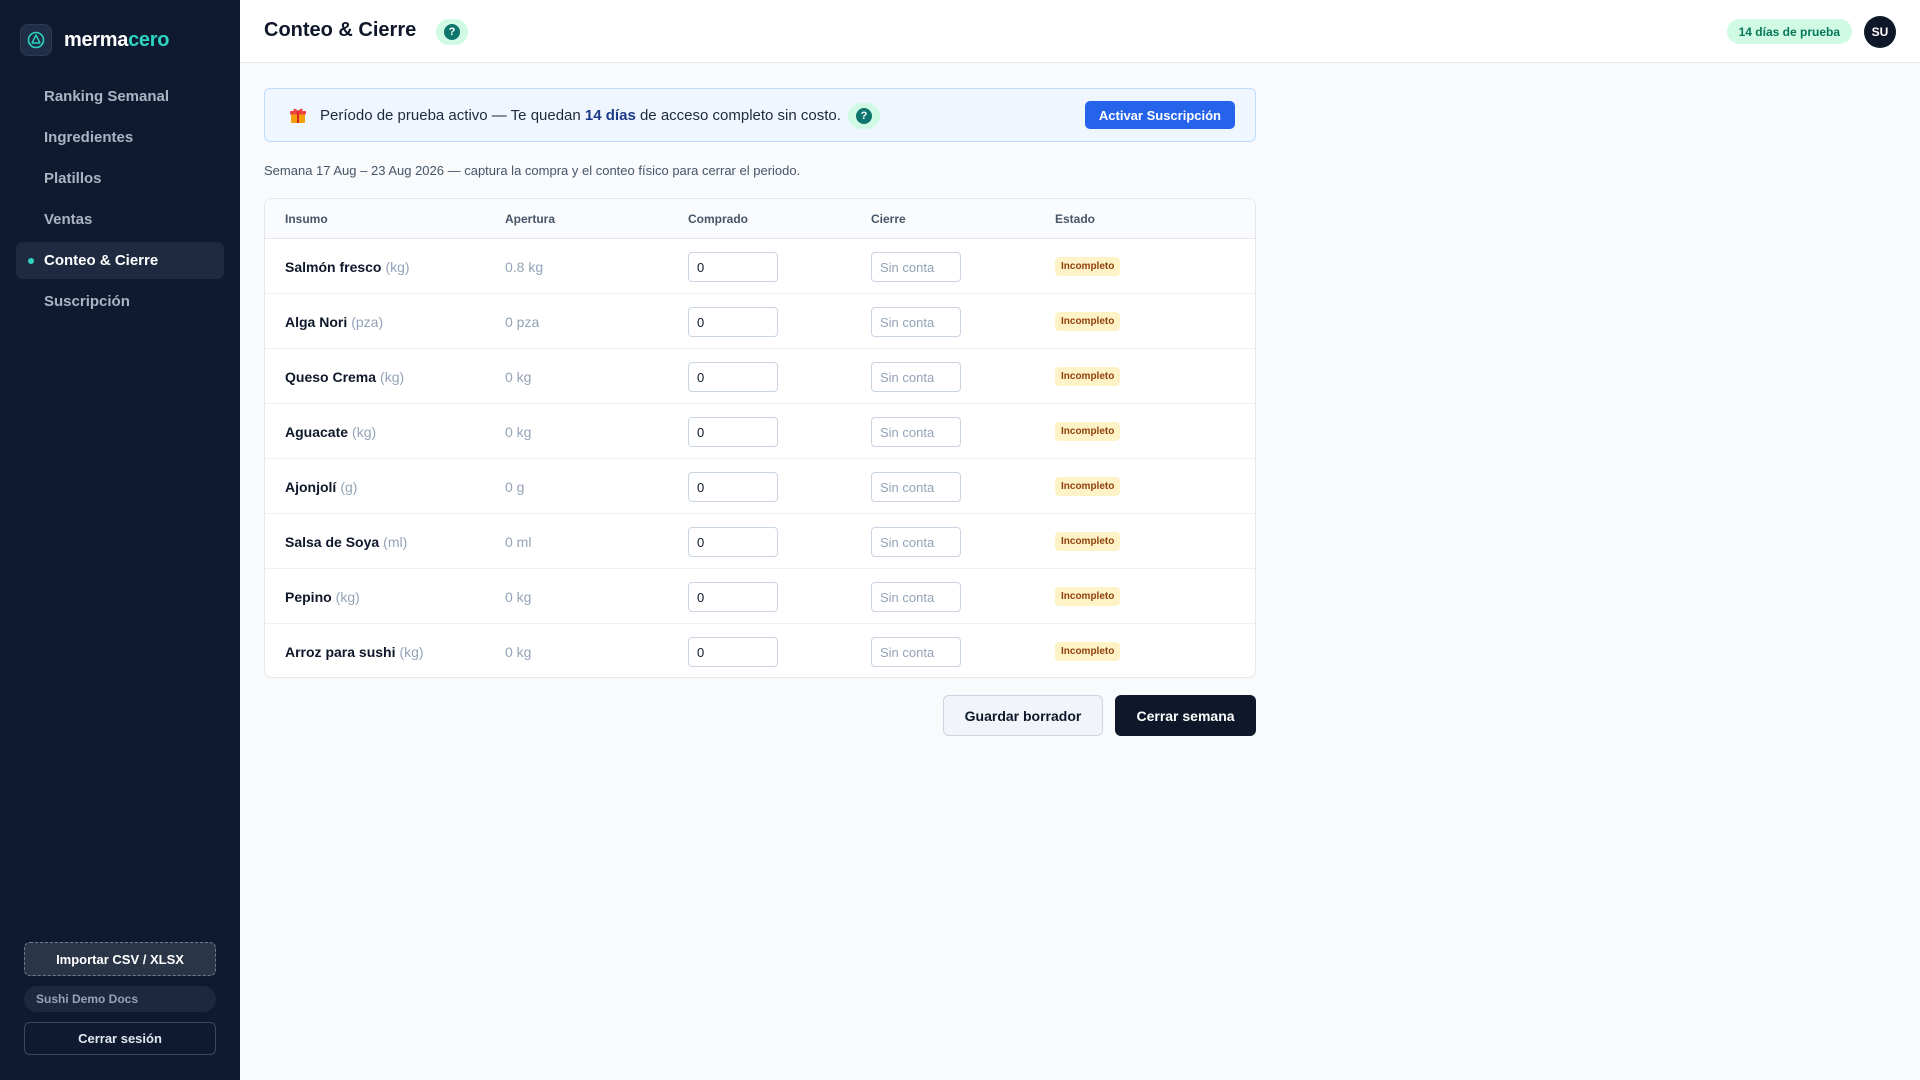 Image resolution: width=1920 pixels, height=1080 pixels. I want to click on avatar: SU, so click(1880, 32).